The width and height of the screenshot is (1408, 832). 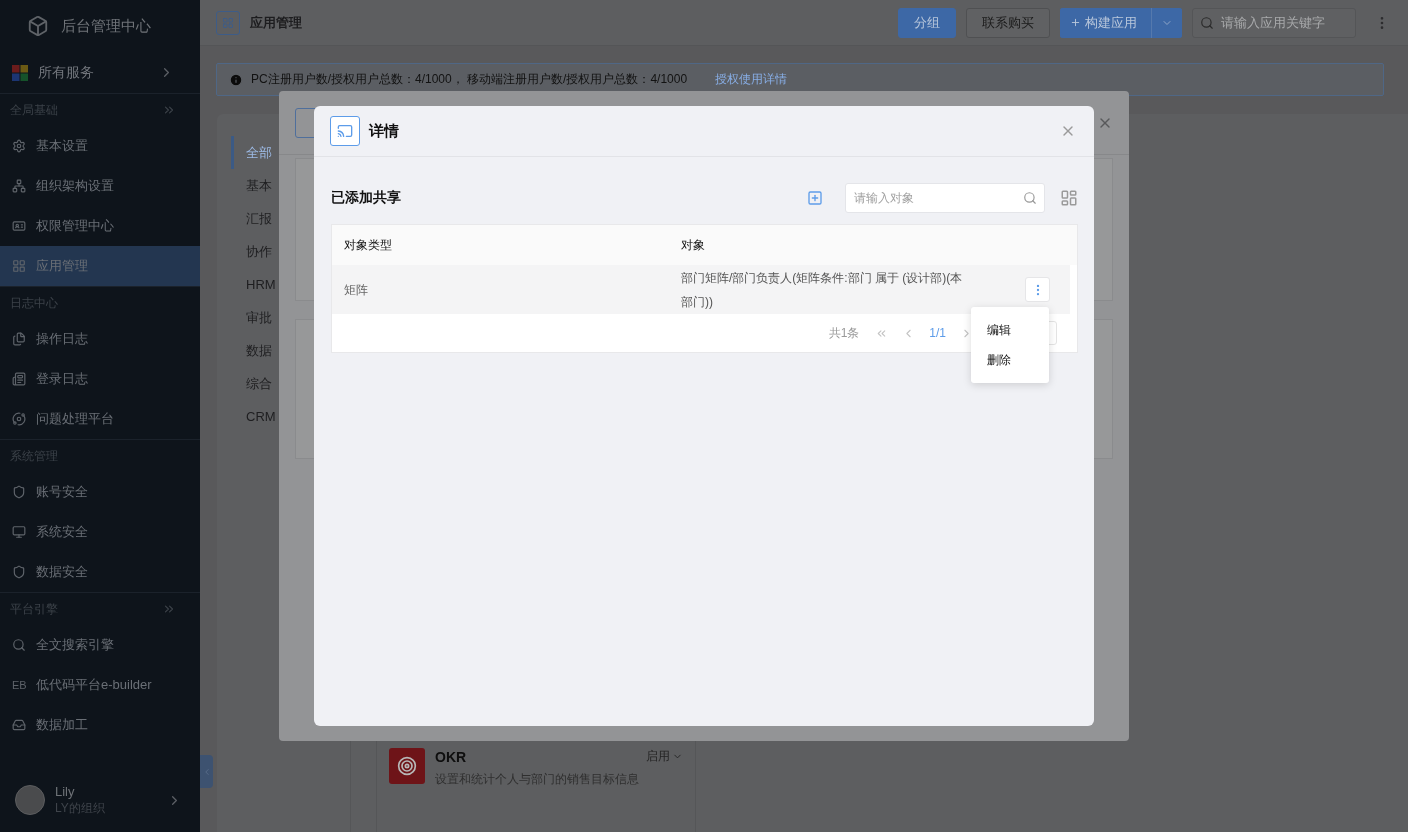 What do you see at coordinates (751, 79) in the screenshot?
I see `details-link: 授权使用详情` at bounding box center [751, 79].